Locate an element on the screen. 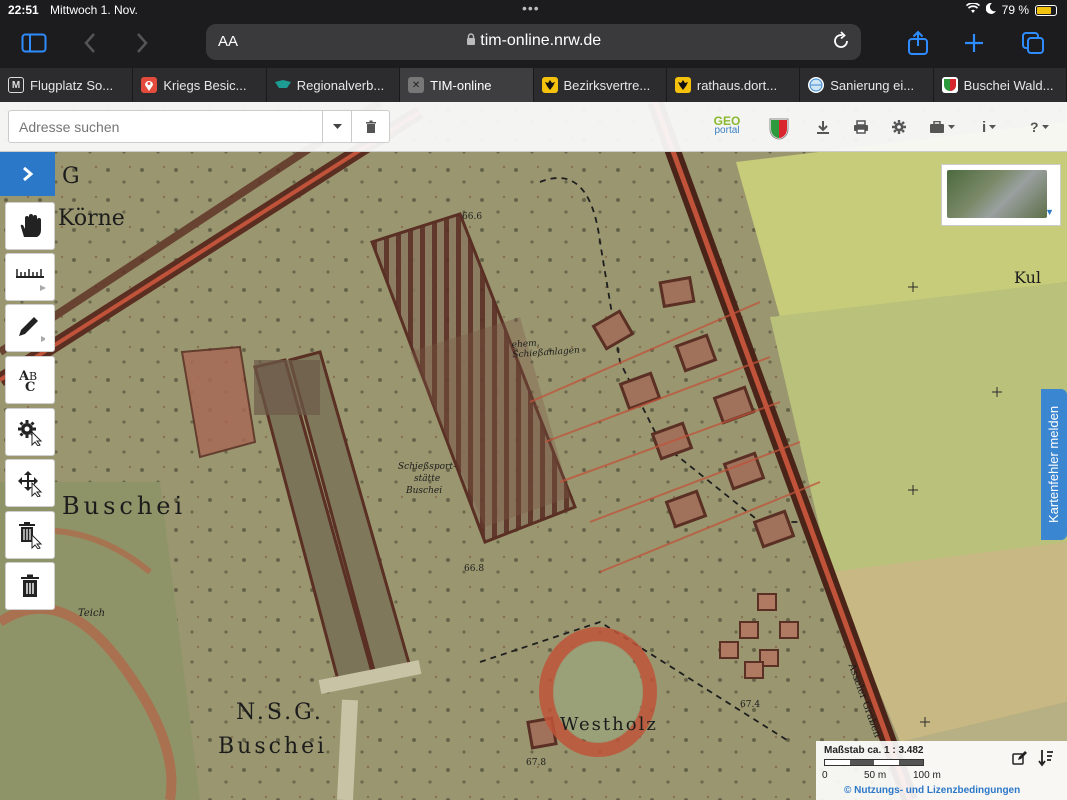  geoportal-logo-bottom: portal is located at coordinates (727, 130).